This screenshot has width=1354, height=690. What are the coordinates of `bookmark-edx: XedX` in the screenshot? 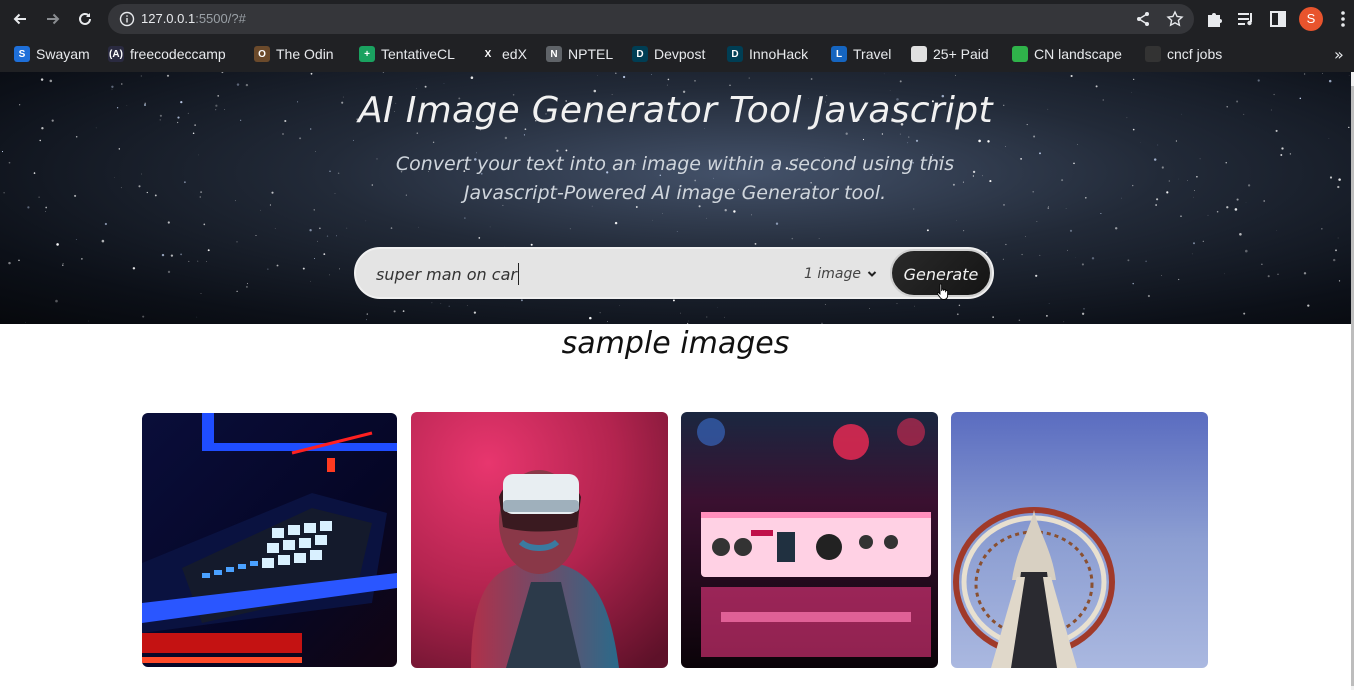 It's located at (503, 54).